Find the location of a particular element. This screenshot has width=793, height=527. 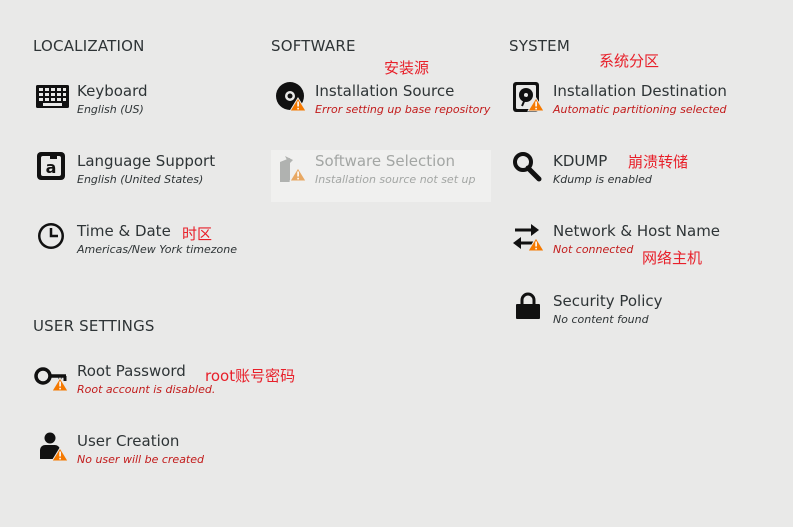

spoke-security-policy: Security Policy No content found is located at coordinates (619, 318).